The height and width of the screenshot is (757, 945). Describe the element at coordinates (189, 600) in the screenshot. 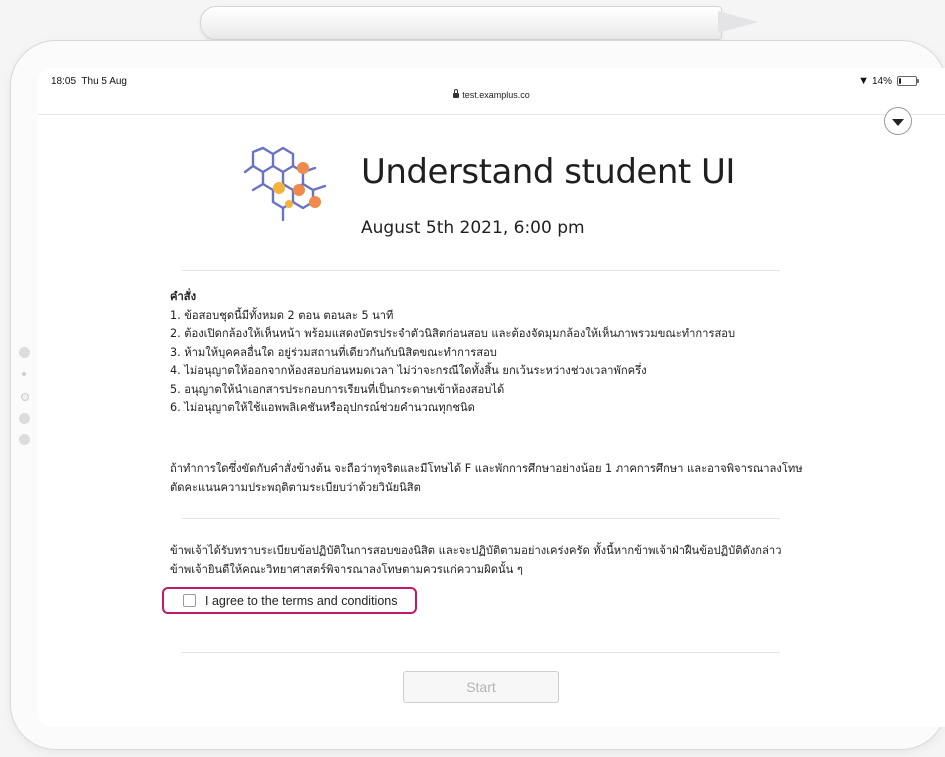

I see `agree-checkbox` at that location.